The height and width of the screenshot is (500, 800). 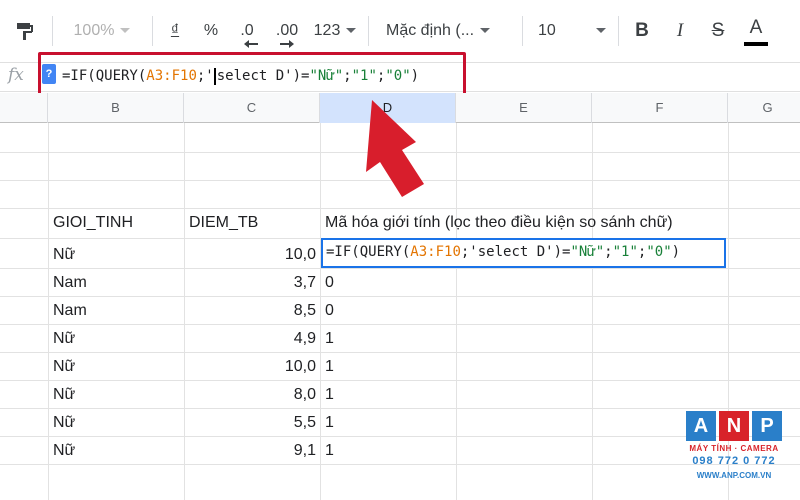 What do you see at coordinates (756, 44) in the screenshot?
I see `text-color-swatch` at bounding box center [756, 44].